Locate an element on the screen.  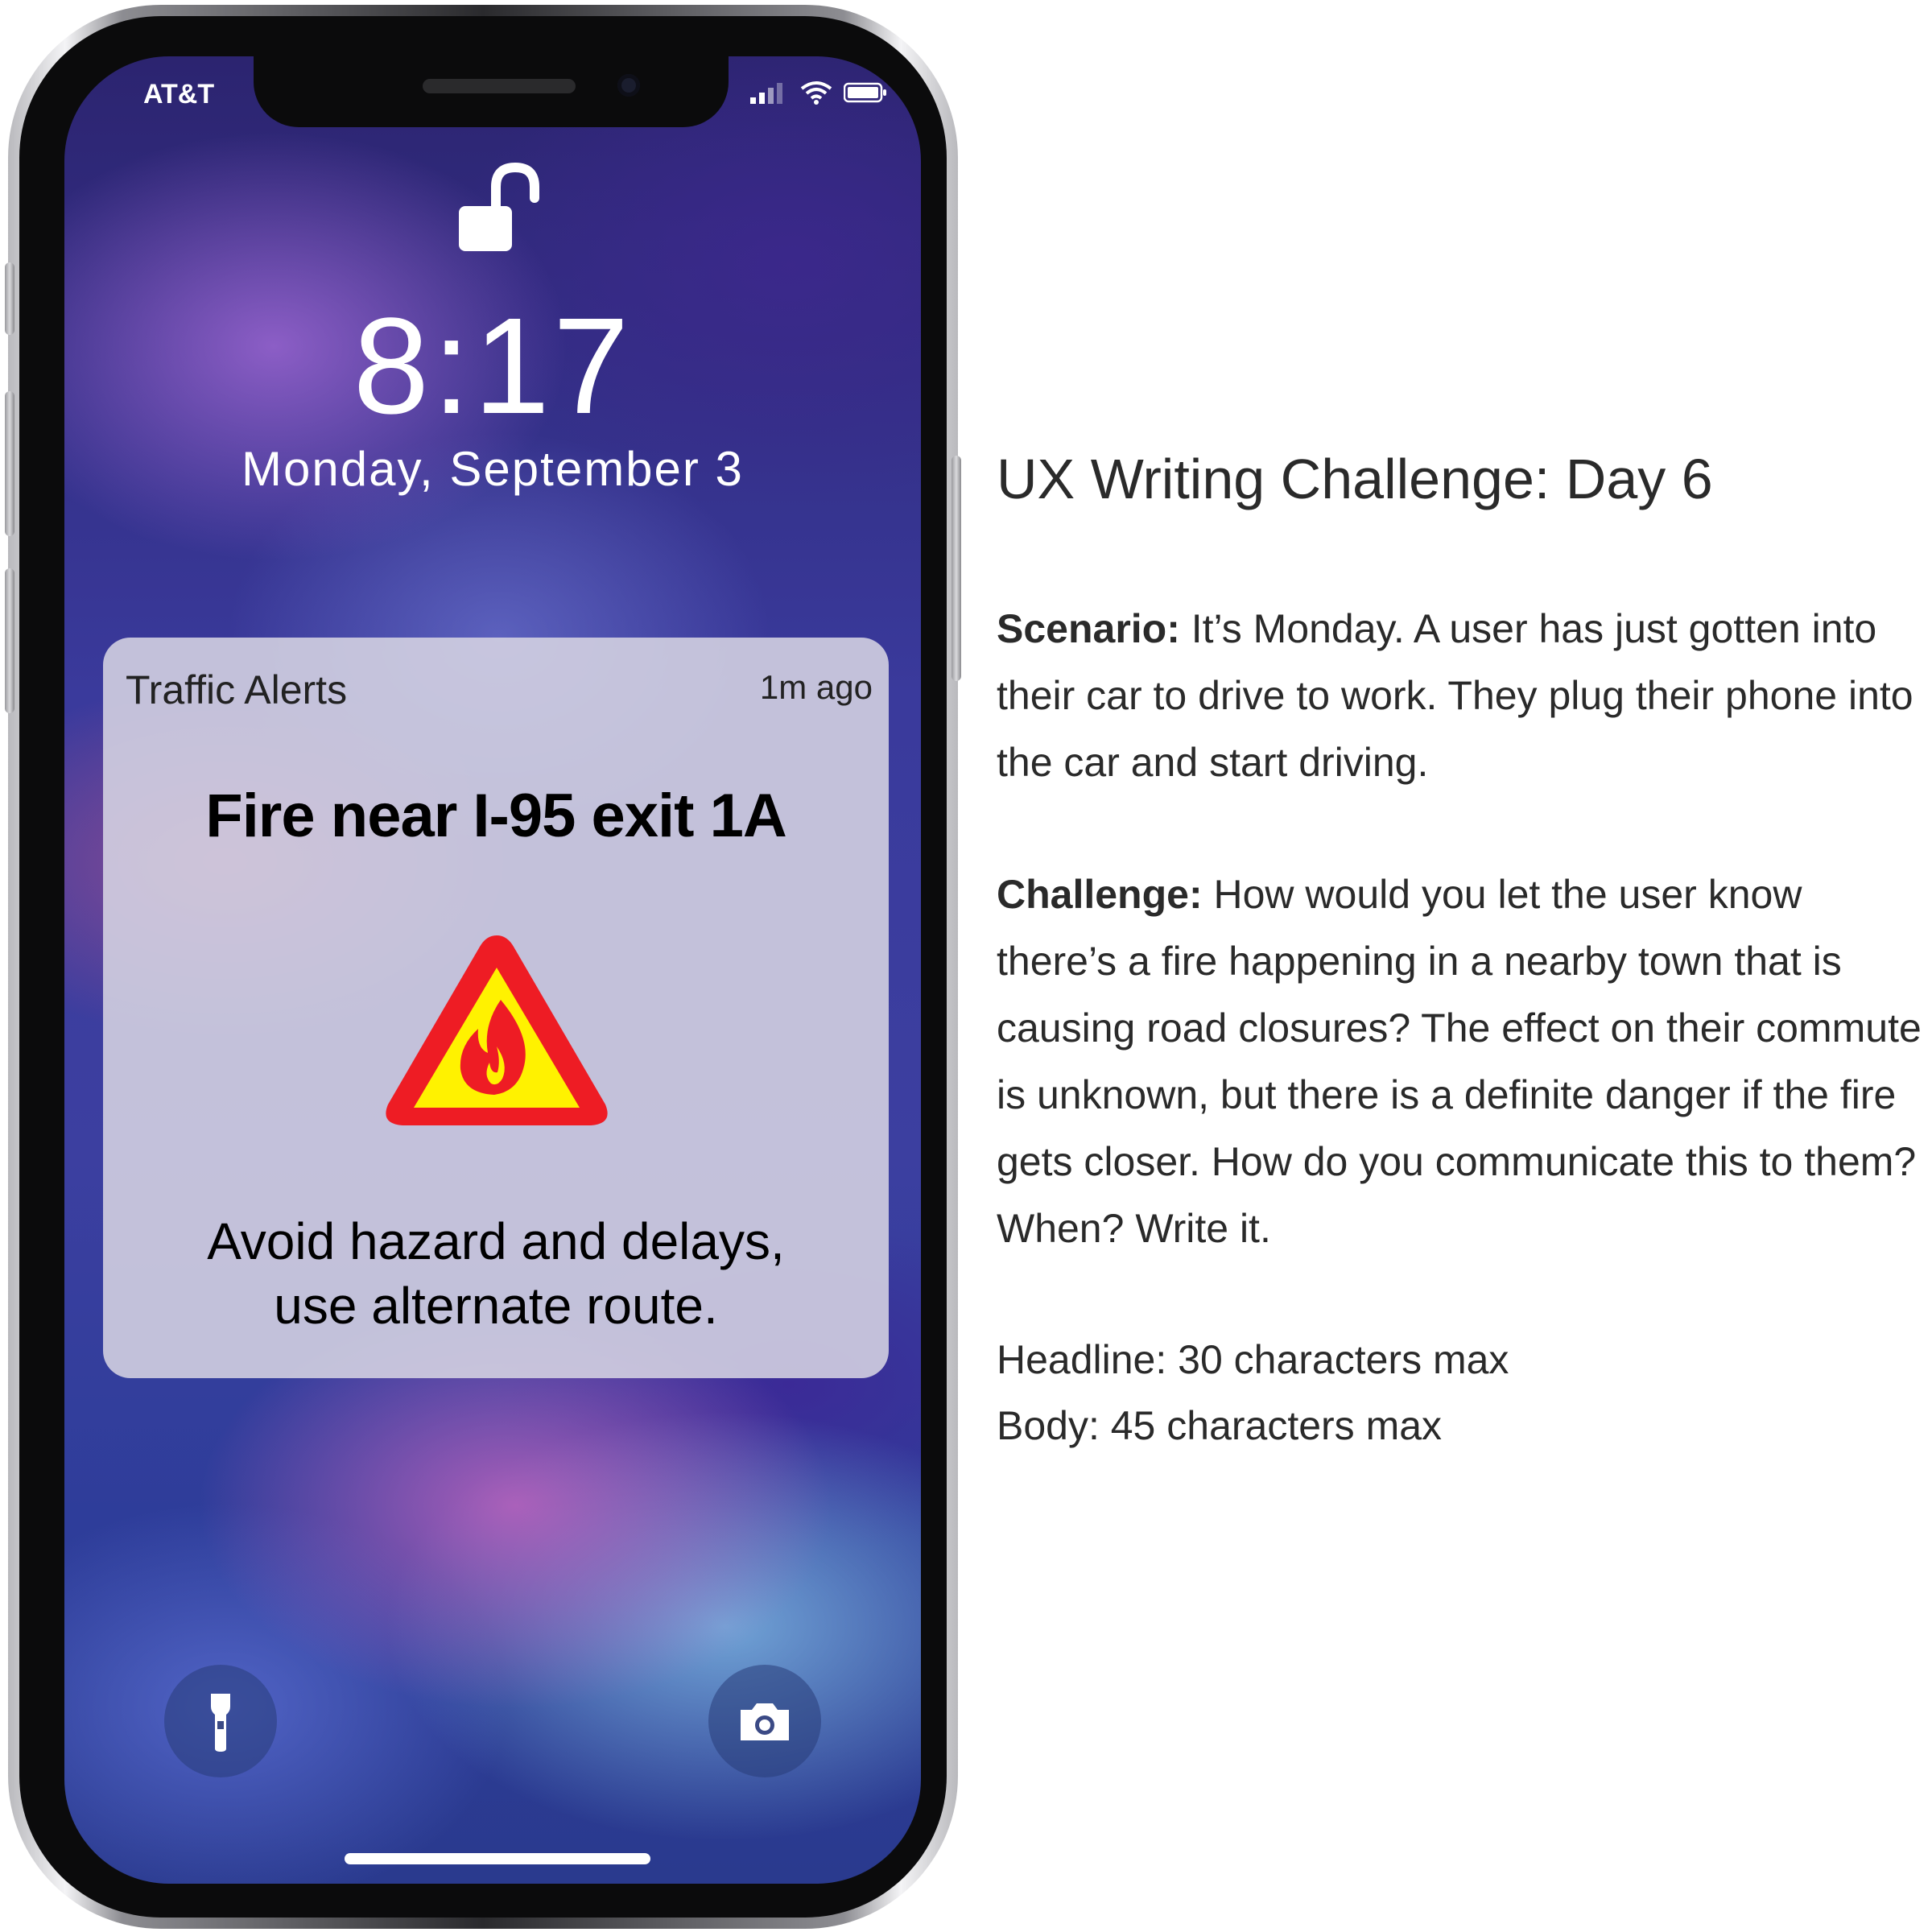
notch is located at coordinates (491, 91).